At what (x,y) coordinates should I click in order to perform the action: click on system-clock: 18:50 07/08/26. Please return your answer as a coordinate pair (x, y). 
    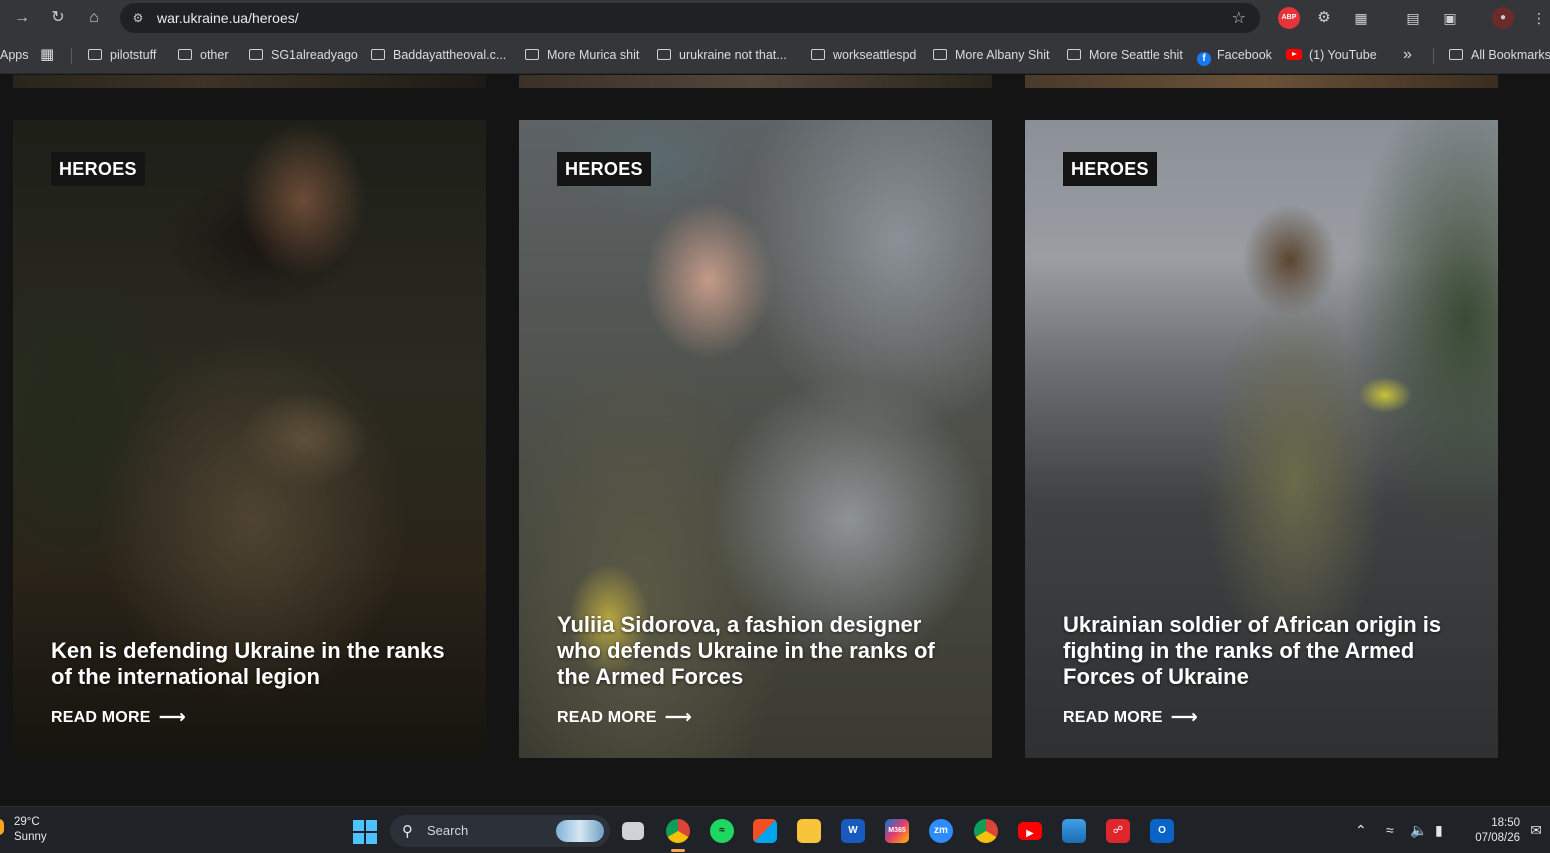
    Looking at the image, I should click on (1497, 831).